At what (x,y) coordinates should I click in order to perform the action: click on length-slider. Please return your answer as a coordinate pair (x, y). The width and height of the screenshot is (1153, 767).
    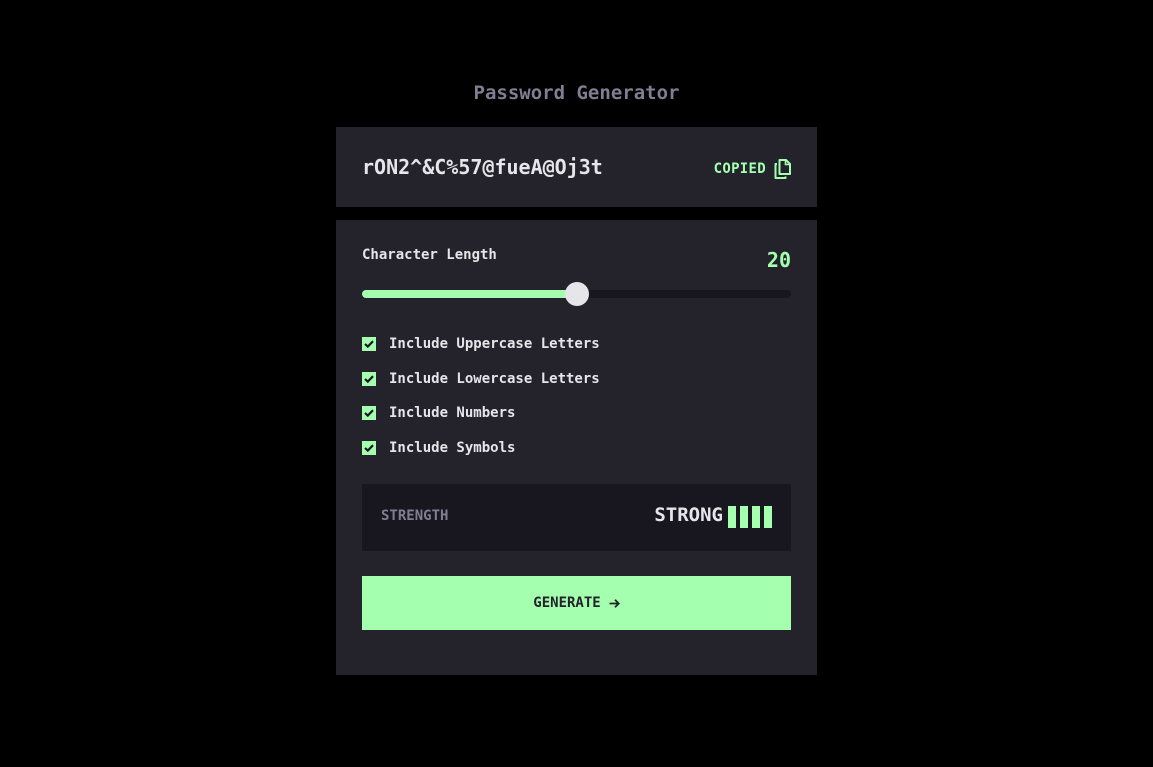
    Looking at the image, I should click on (576, 294).